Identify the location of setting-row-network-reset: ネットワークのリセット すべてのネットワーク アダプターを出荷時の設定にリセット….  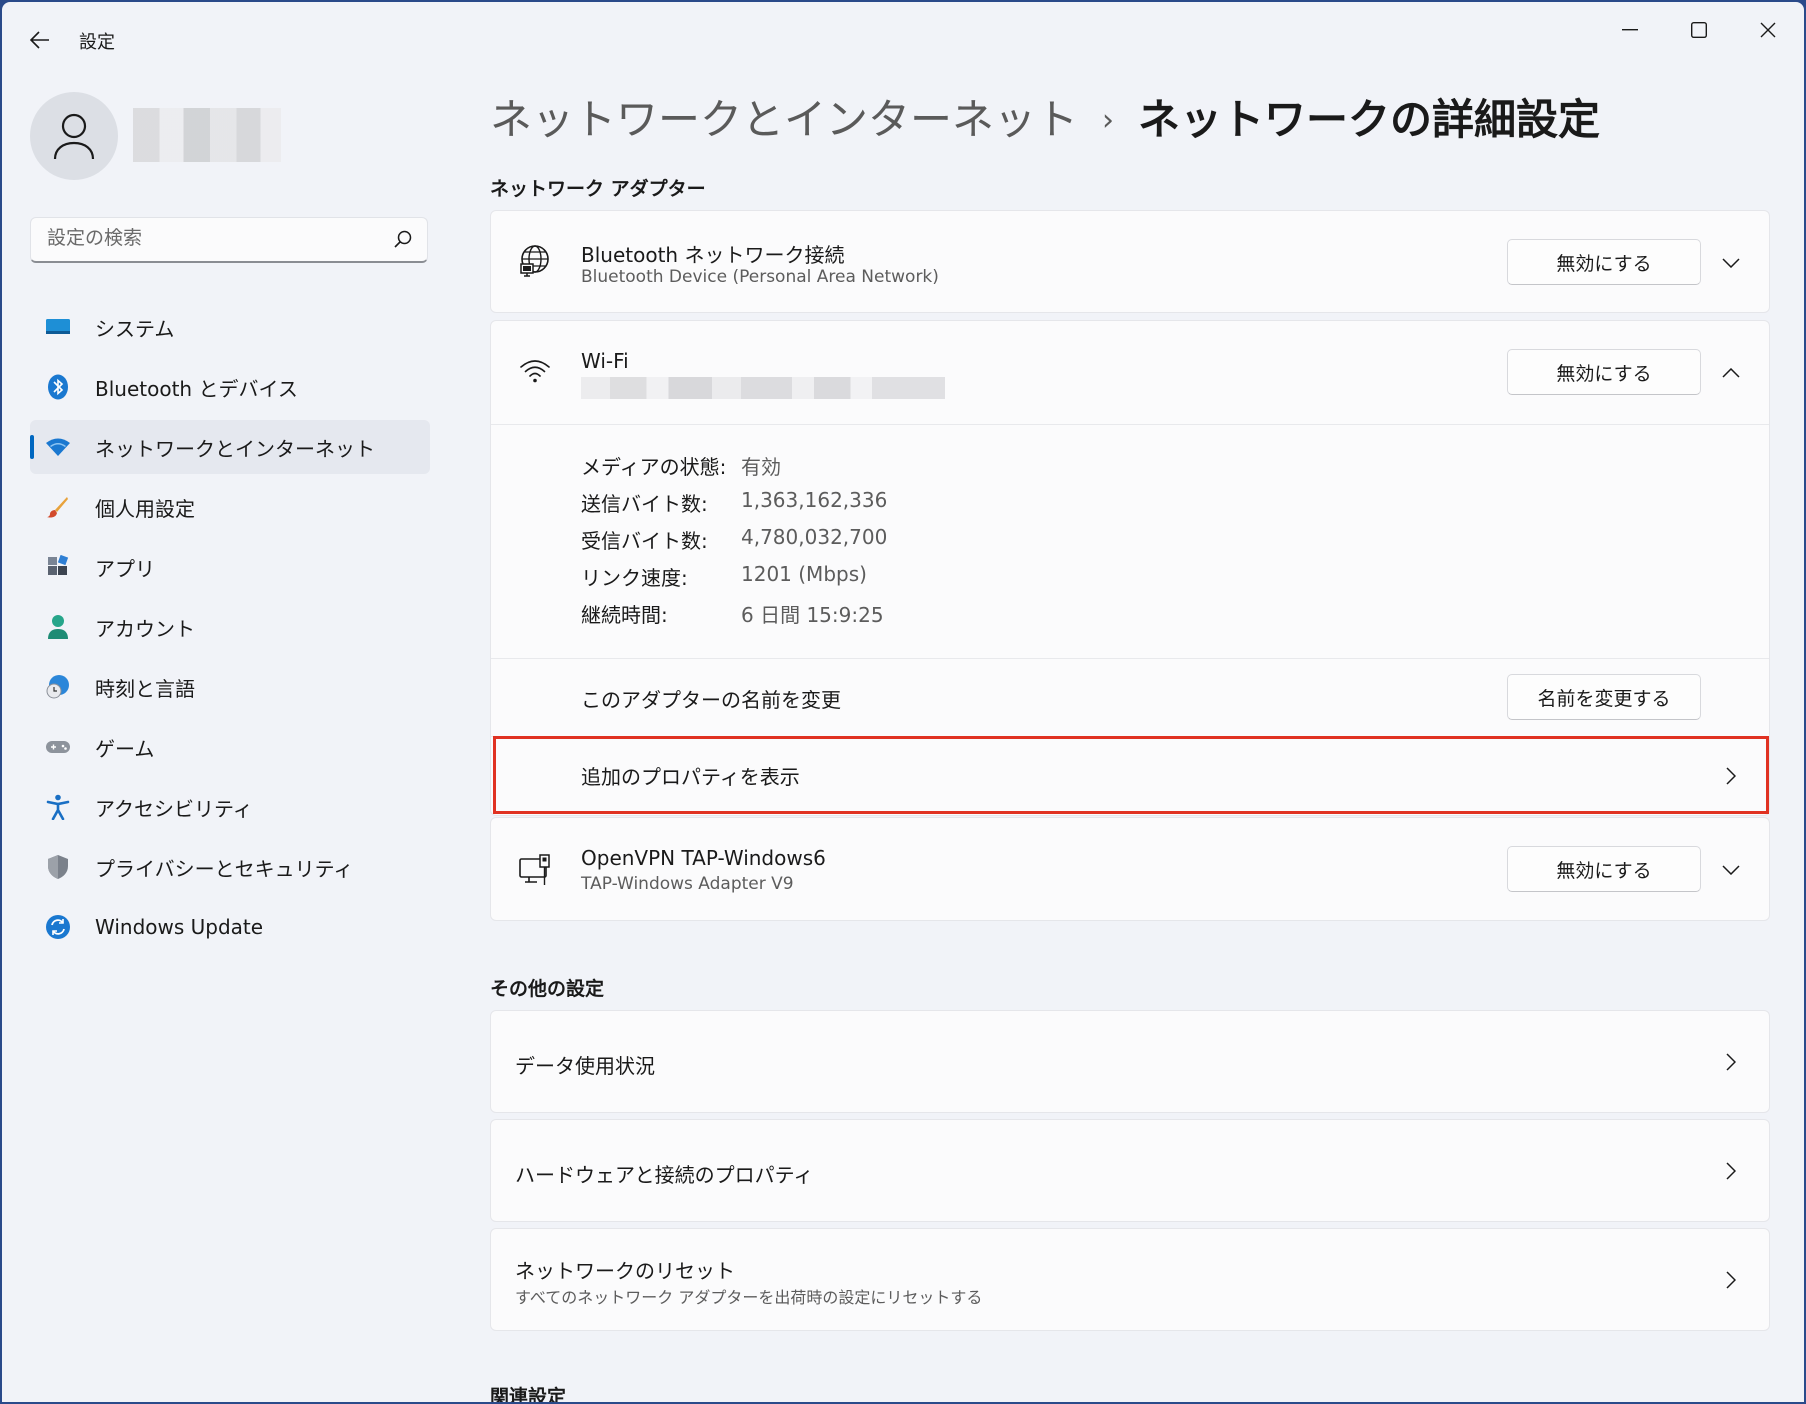
(1130, 1279).